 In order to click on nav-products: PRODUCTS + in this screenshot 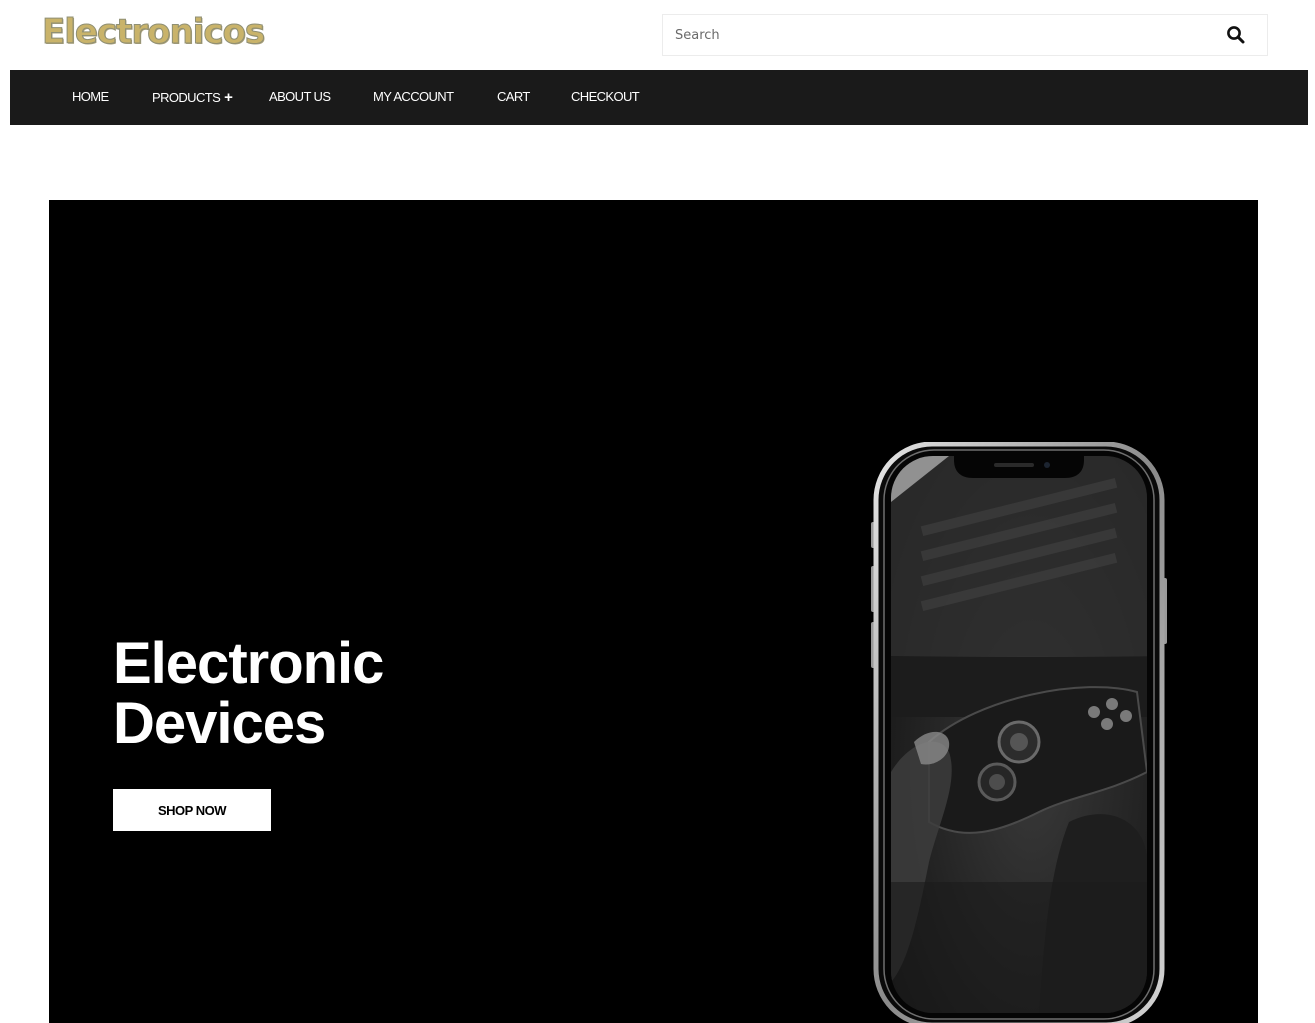, I will do `click(192, 97)`.